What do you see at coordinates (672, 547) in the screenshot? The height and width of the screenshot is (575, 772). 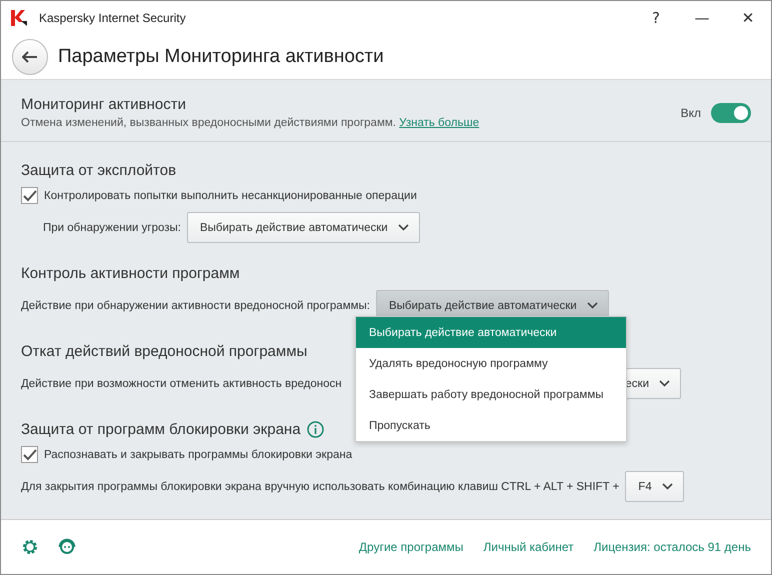 I see `footer-link: Лицензия: осталось 91 день` at bounding box center [672, 547].